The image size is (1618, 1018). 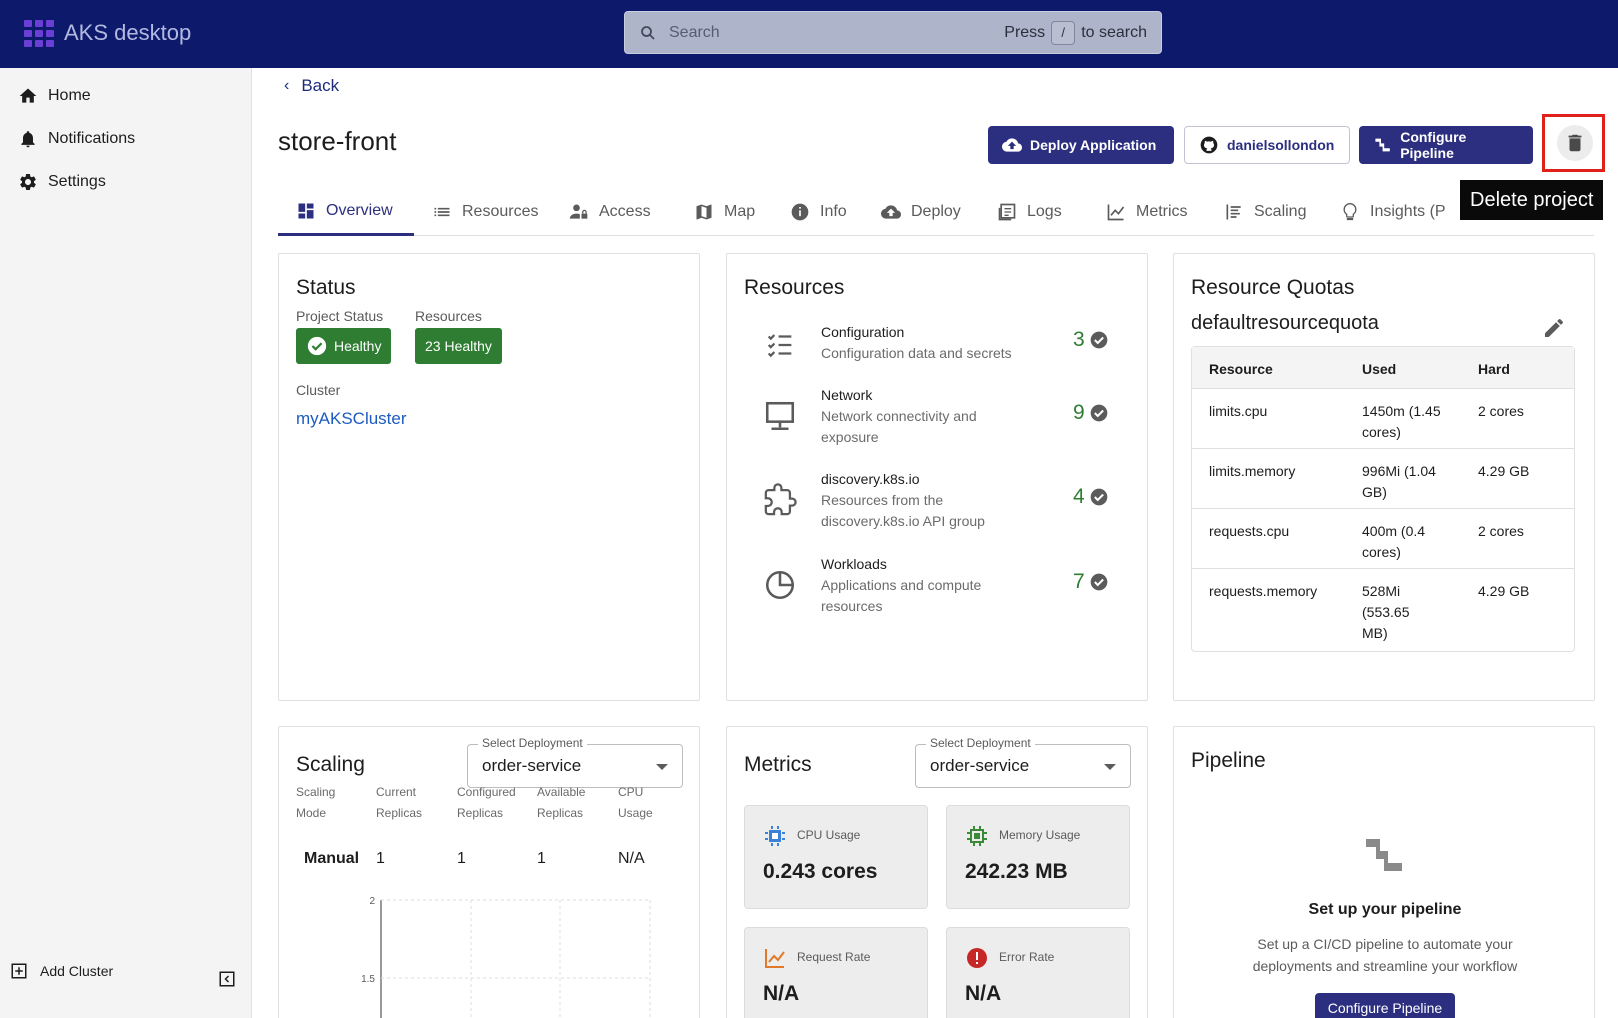 I want to click on configure-pipeline-button: Configure Pipeline, so click(x=1446, y=145).